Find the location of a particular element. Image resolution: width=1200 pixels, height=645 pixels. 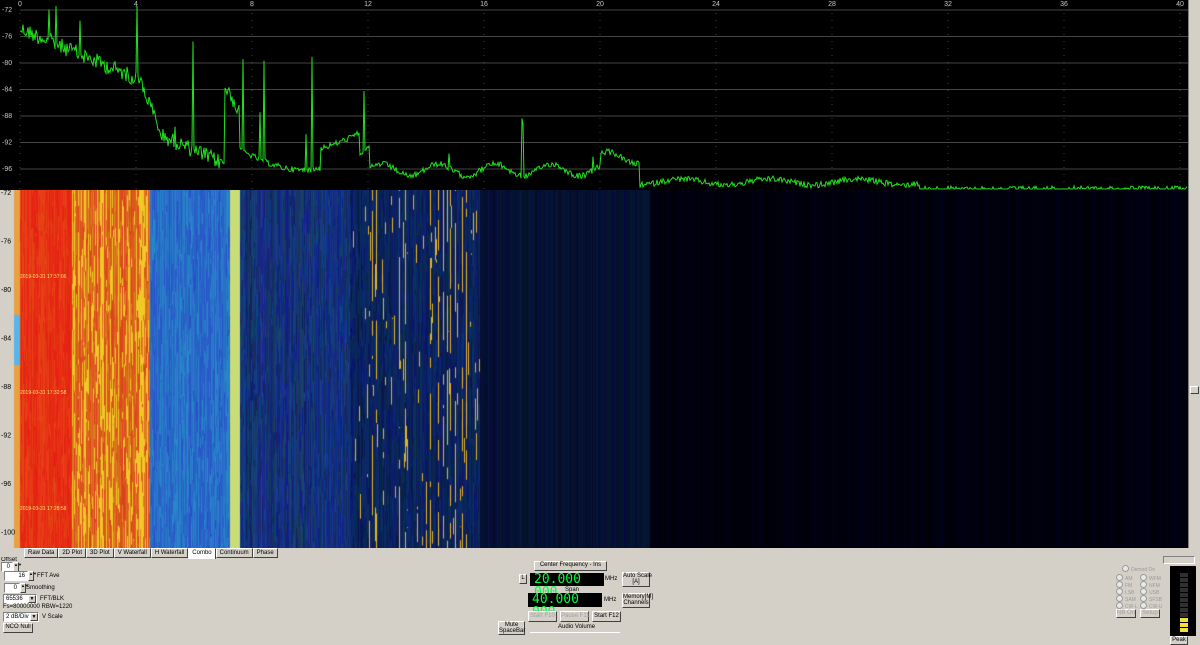

waterfall-y-tick: -76 is located at coordinates (6, 242).